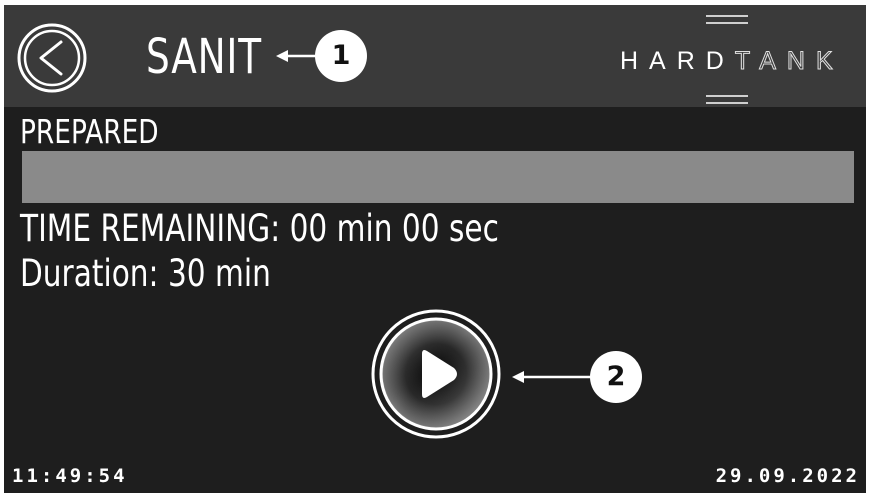 The width and height of the screenshot is (870, 497). What do you see at coordinates (70, 476) in the screenshot?
I see `clock-time: 11:49:54` at bounding box center [70, 476].